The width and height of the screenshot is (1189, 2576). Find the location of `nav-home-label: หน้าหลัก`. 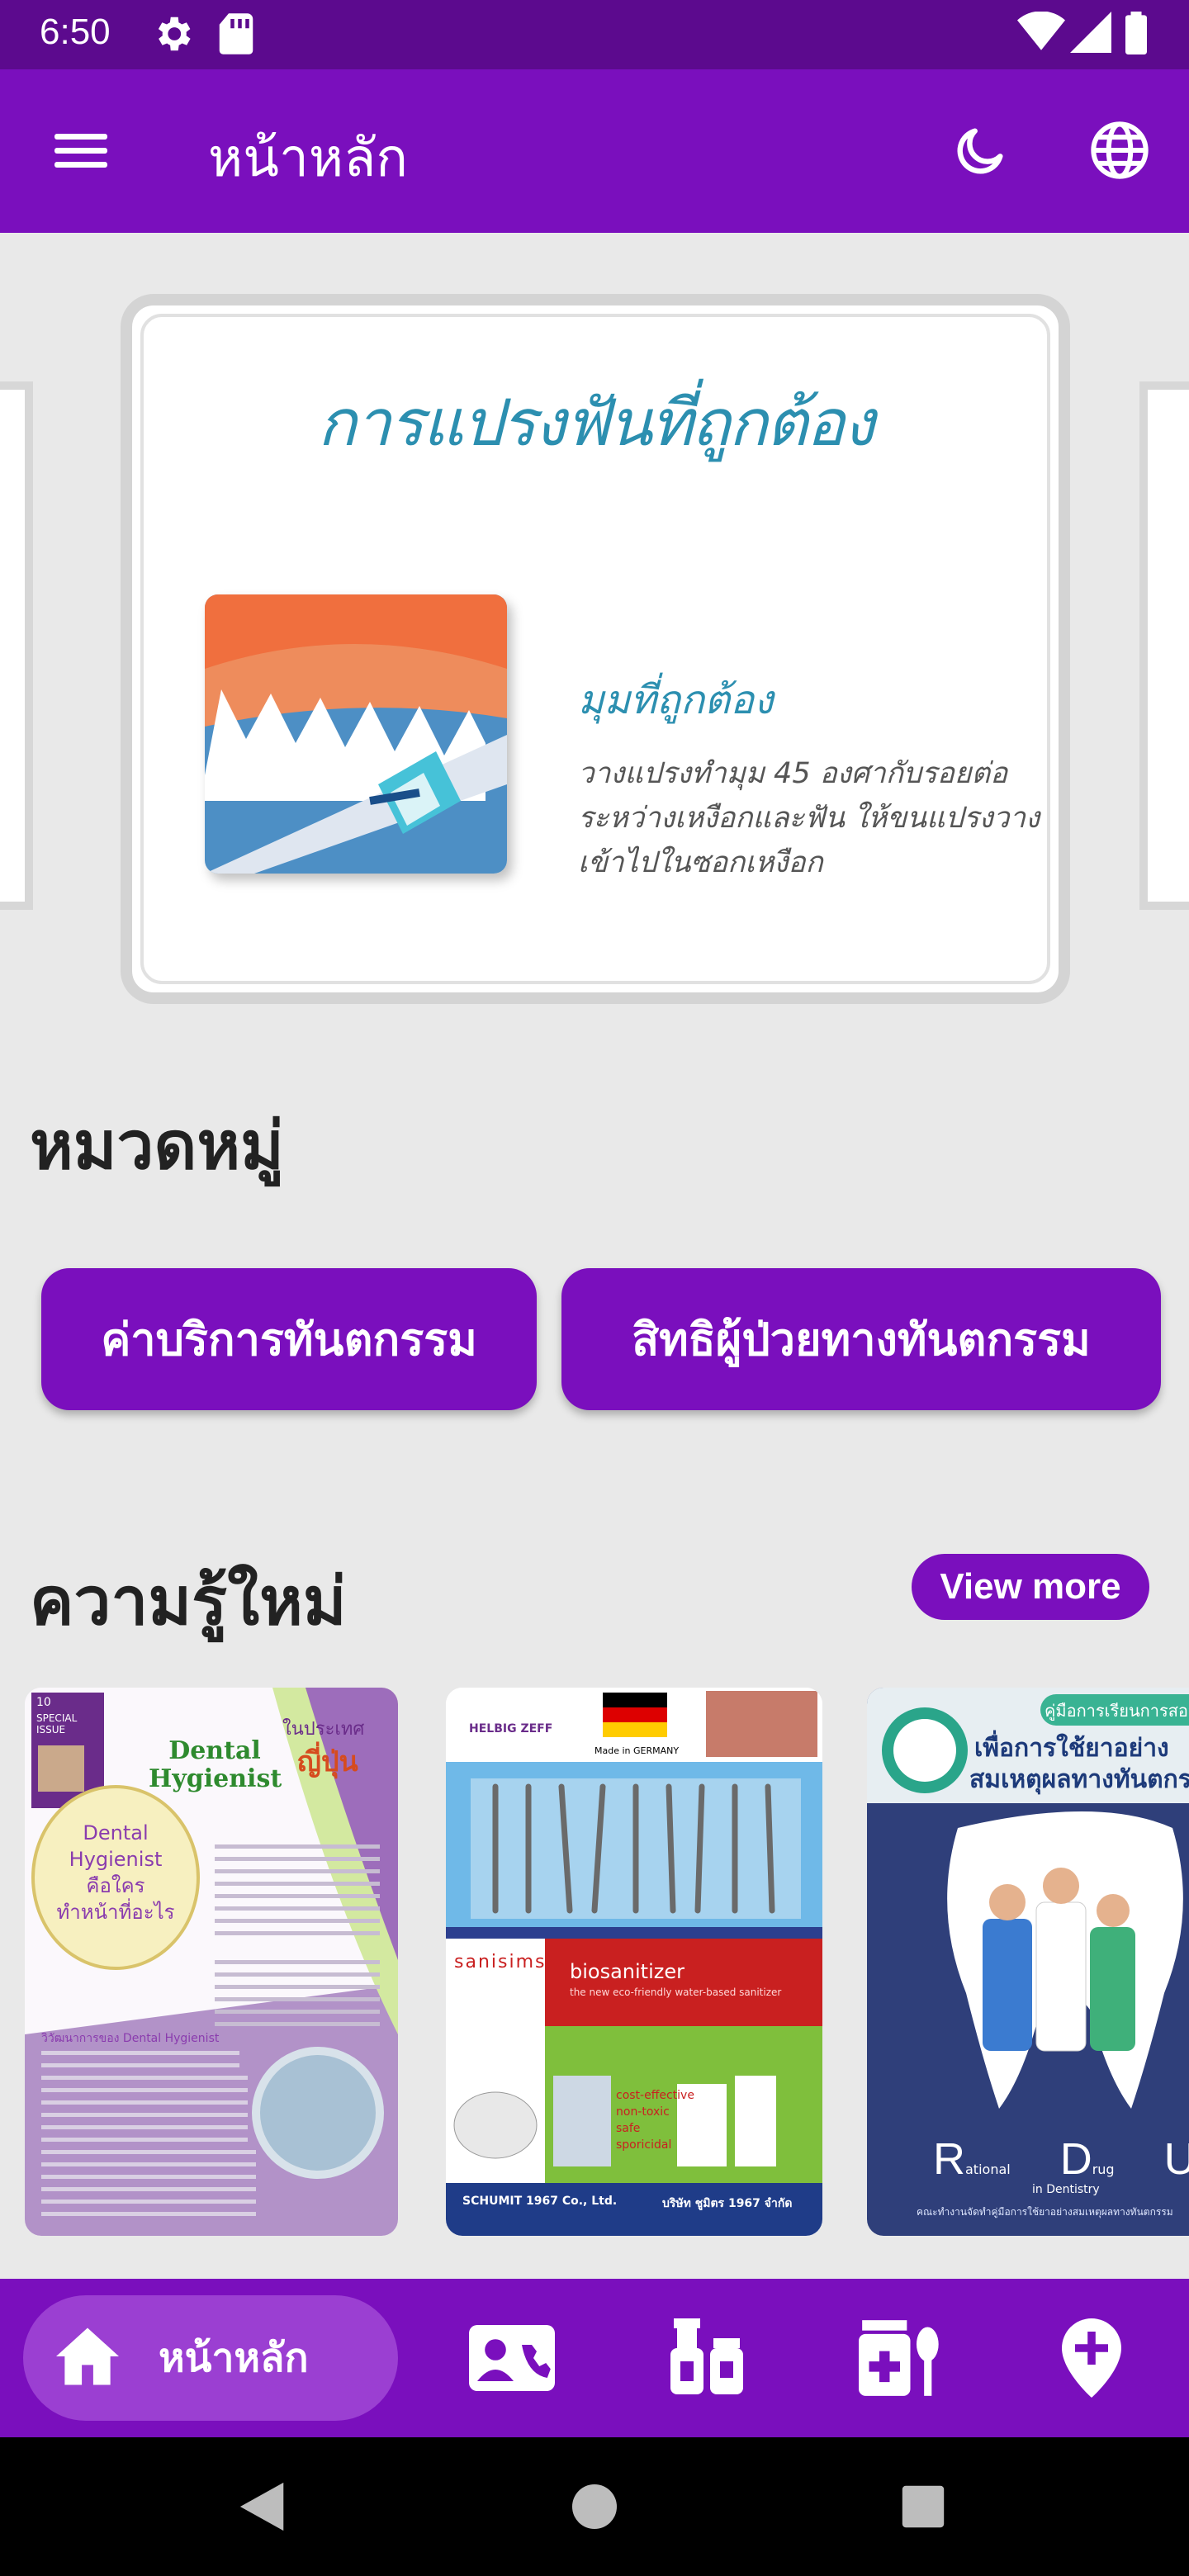

nav-home-label: หน้าหลัก is located at coordinates (234, 2358).